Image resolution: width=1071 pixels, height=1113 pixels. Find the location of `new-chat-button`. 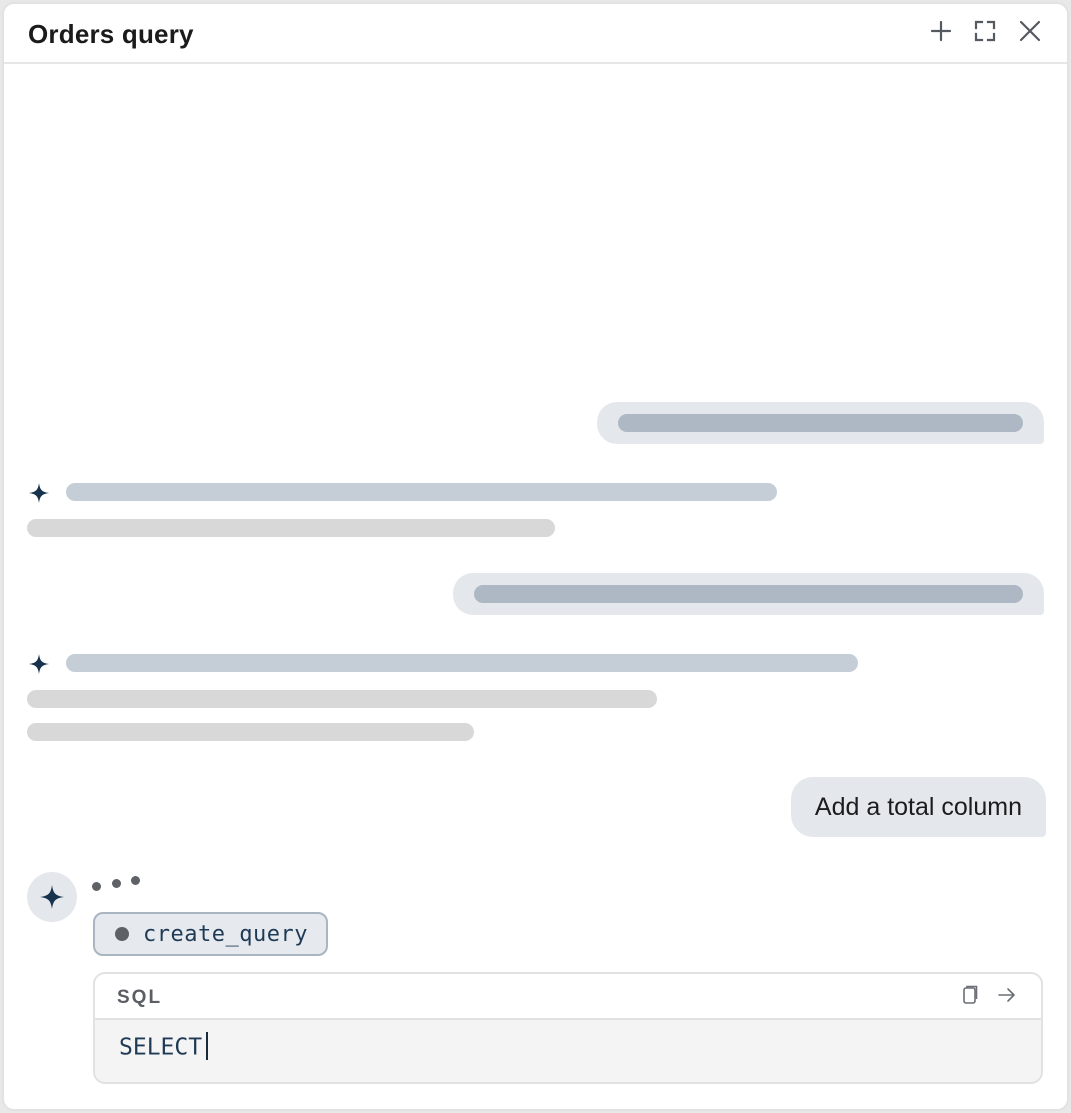

new-chat-button is located at coordinates (941, 31).